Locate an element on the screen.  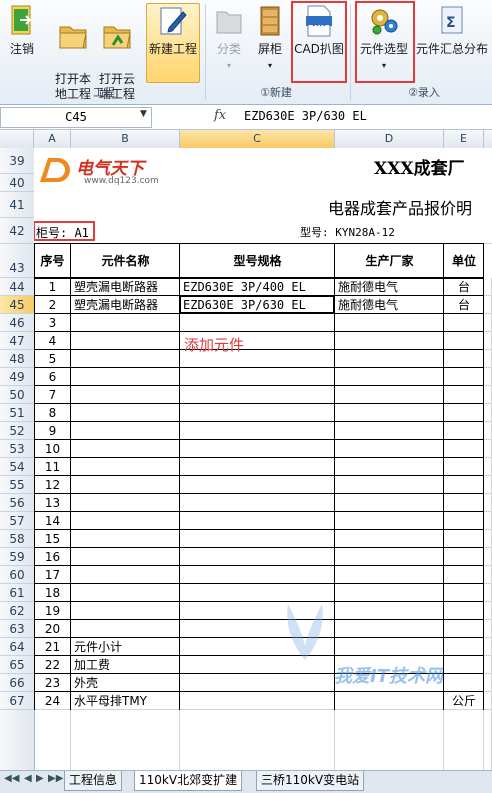
table-cell-no: 6 is located at coordinates (52, 377).